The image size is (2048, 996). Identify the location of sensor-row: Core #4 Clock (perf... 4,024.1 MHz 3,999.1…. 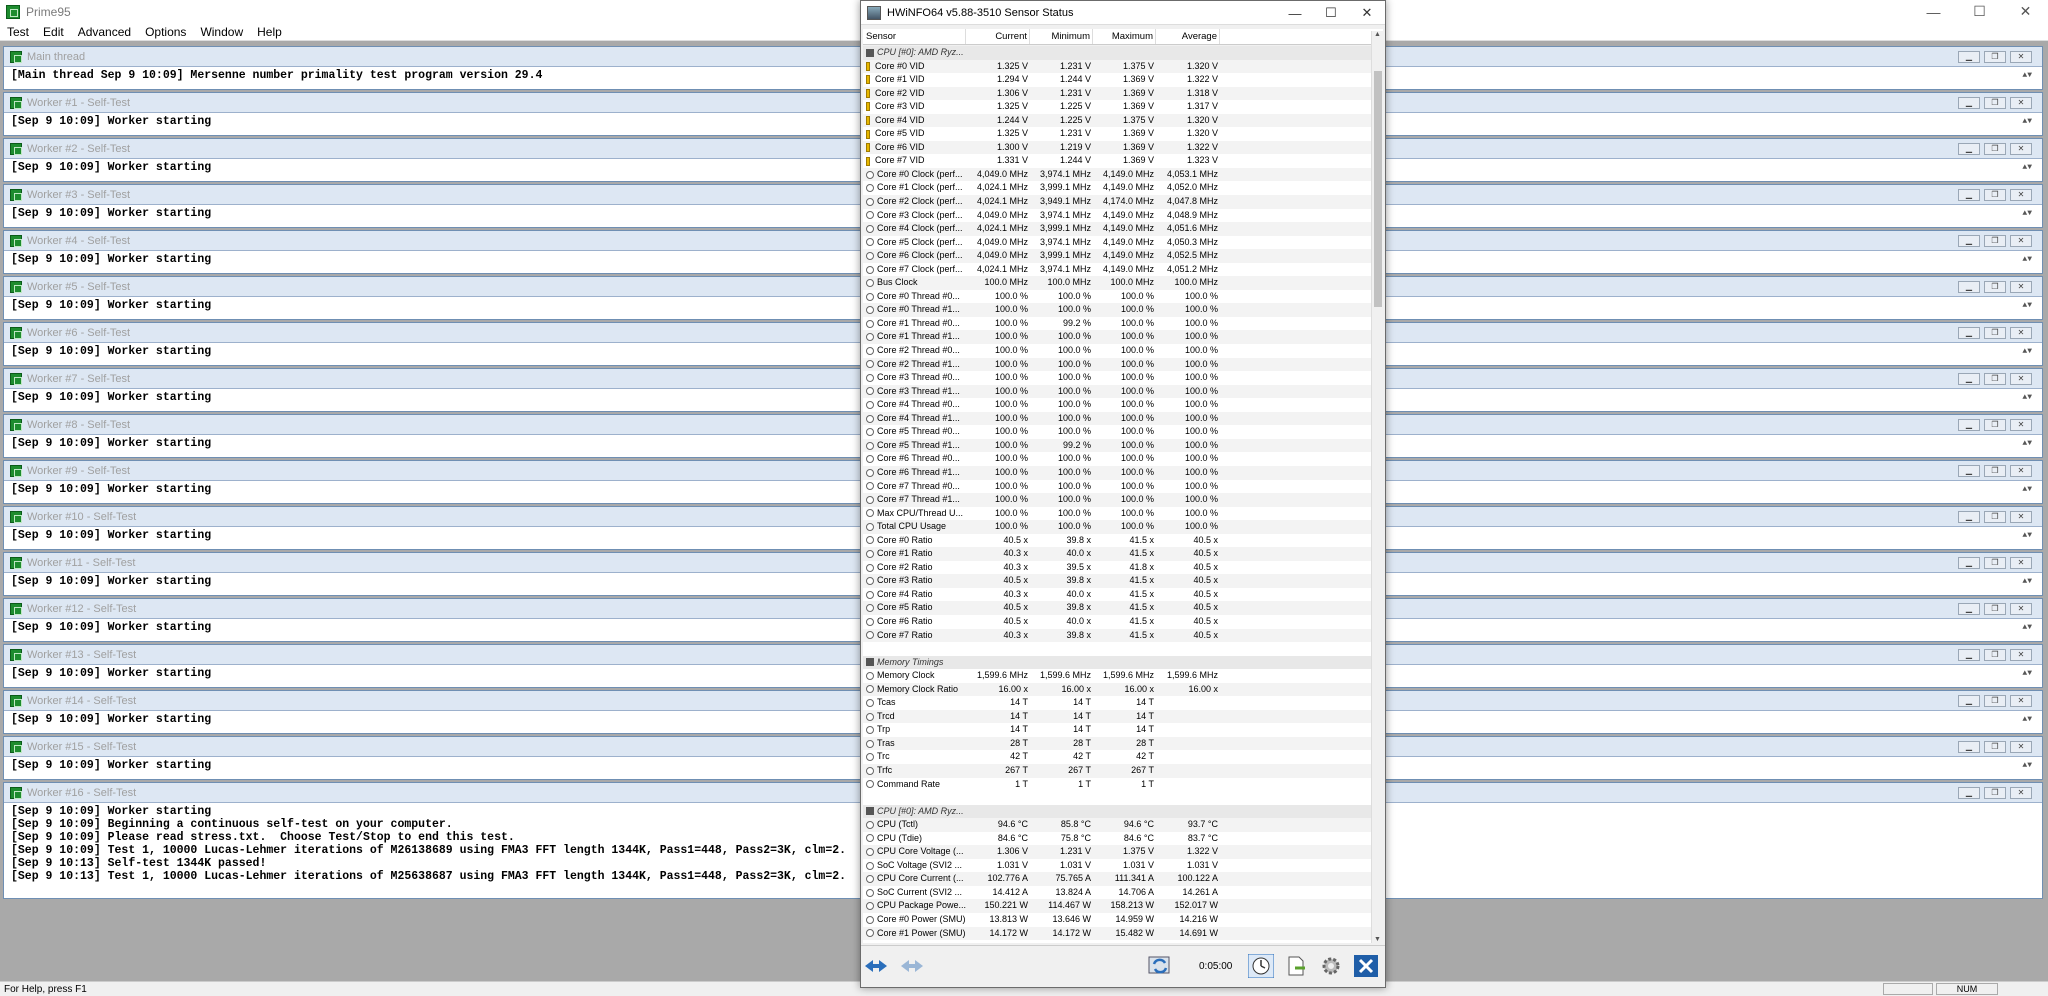
(1117, 229).